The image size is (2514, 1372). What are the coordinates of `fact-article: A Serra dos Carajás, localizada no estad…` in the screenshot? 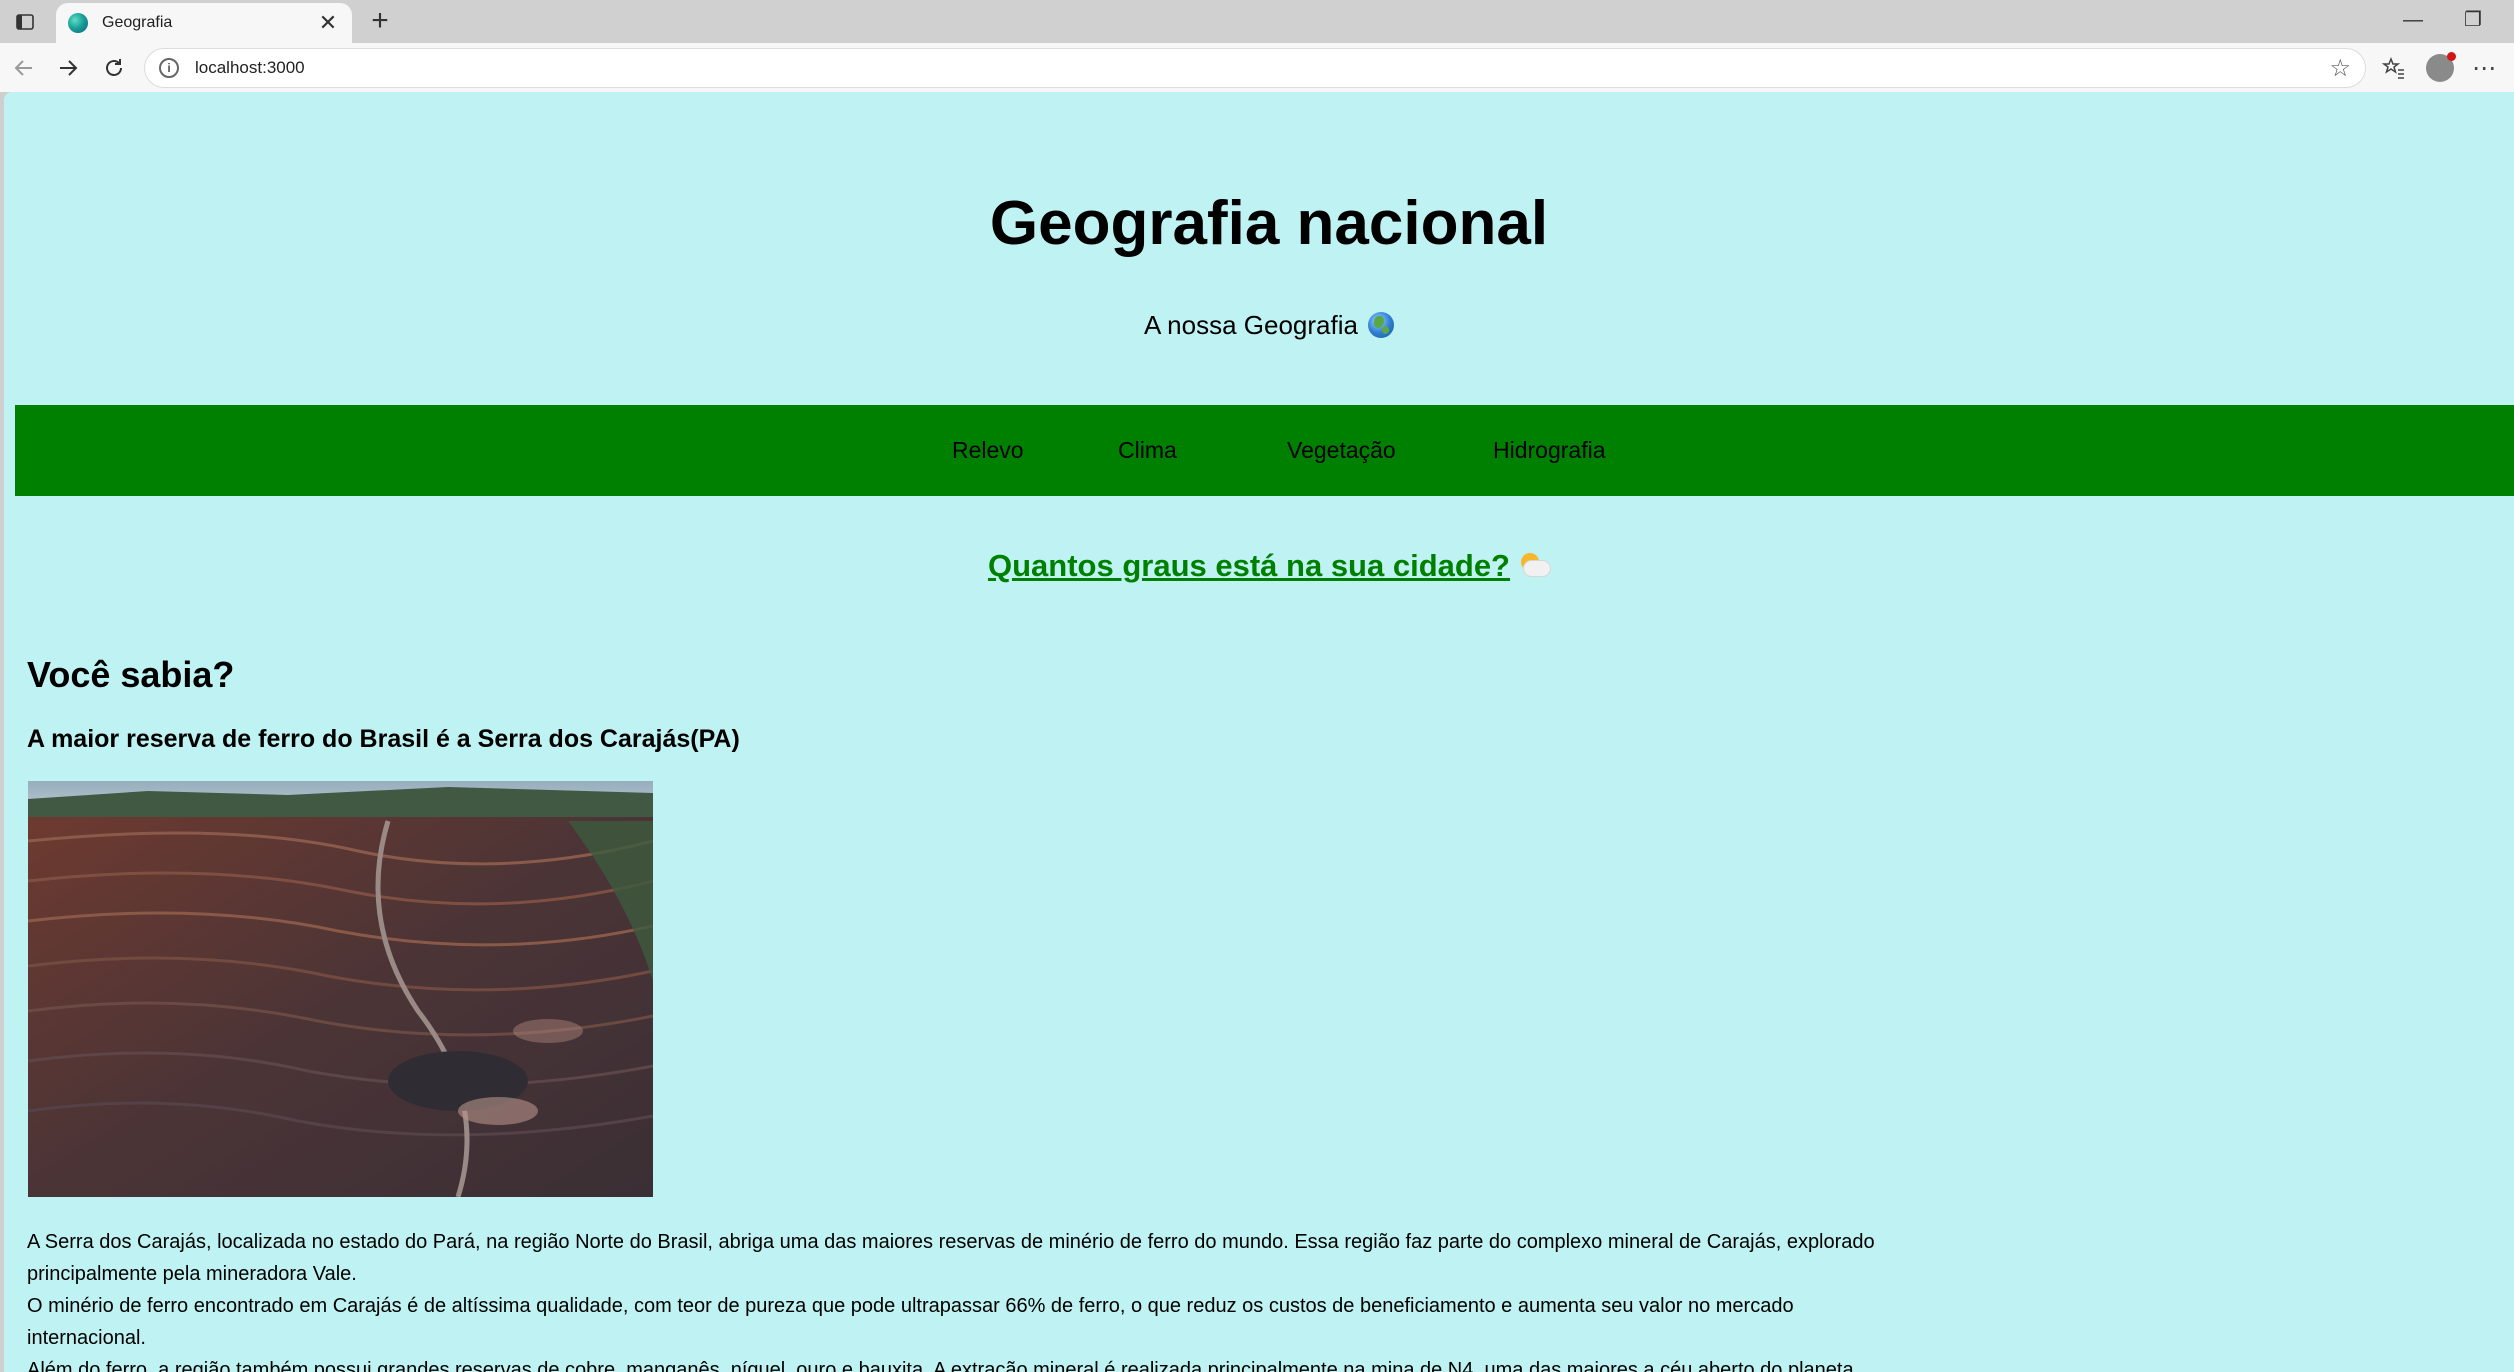 It's located at (957, 1299).